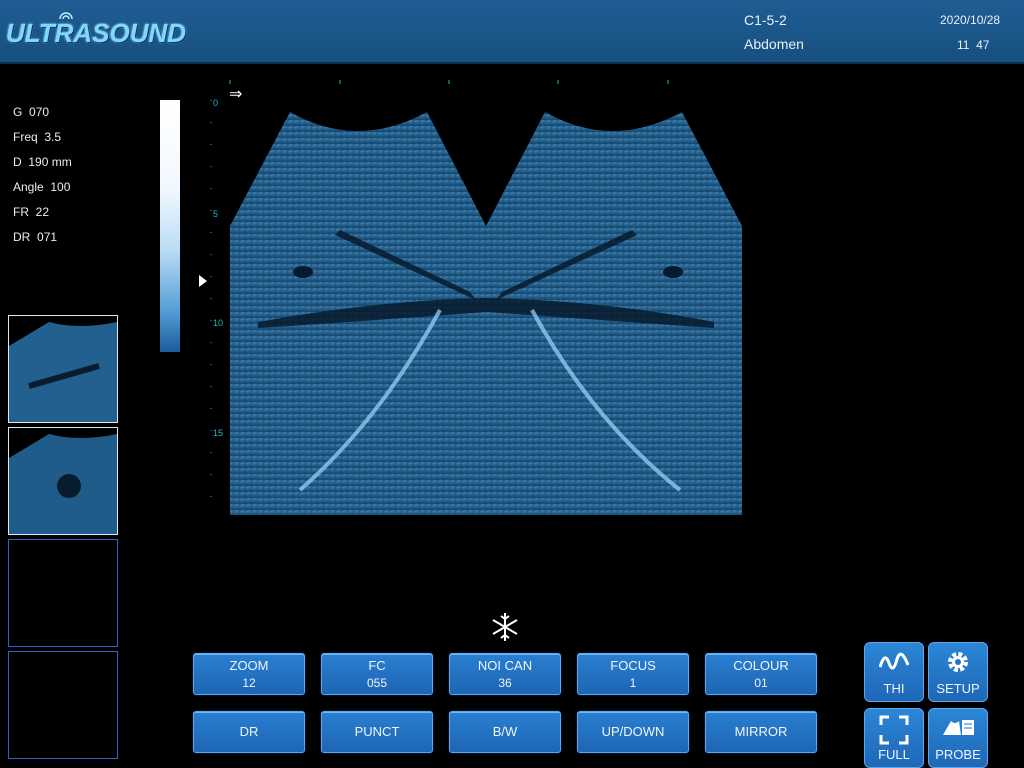 The width and height of the screenshot is (1024, 768). Describe the element at coordinates (894, 661) in the screenshot. I see `waveform-icon` at that location.